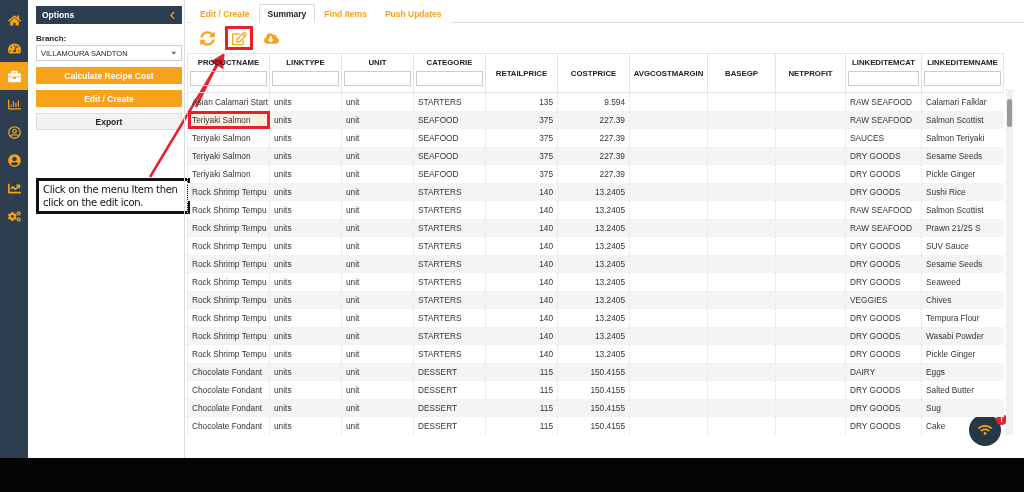 This screenshot has height=492, width=1024. I want to click on gauge-icon, so click(14, 48).